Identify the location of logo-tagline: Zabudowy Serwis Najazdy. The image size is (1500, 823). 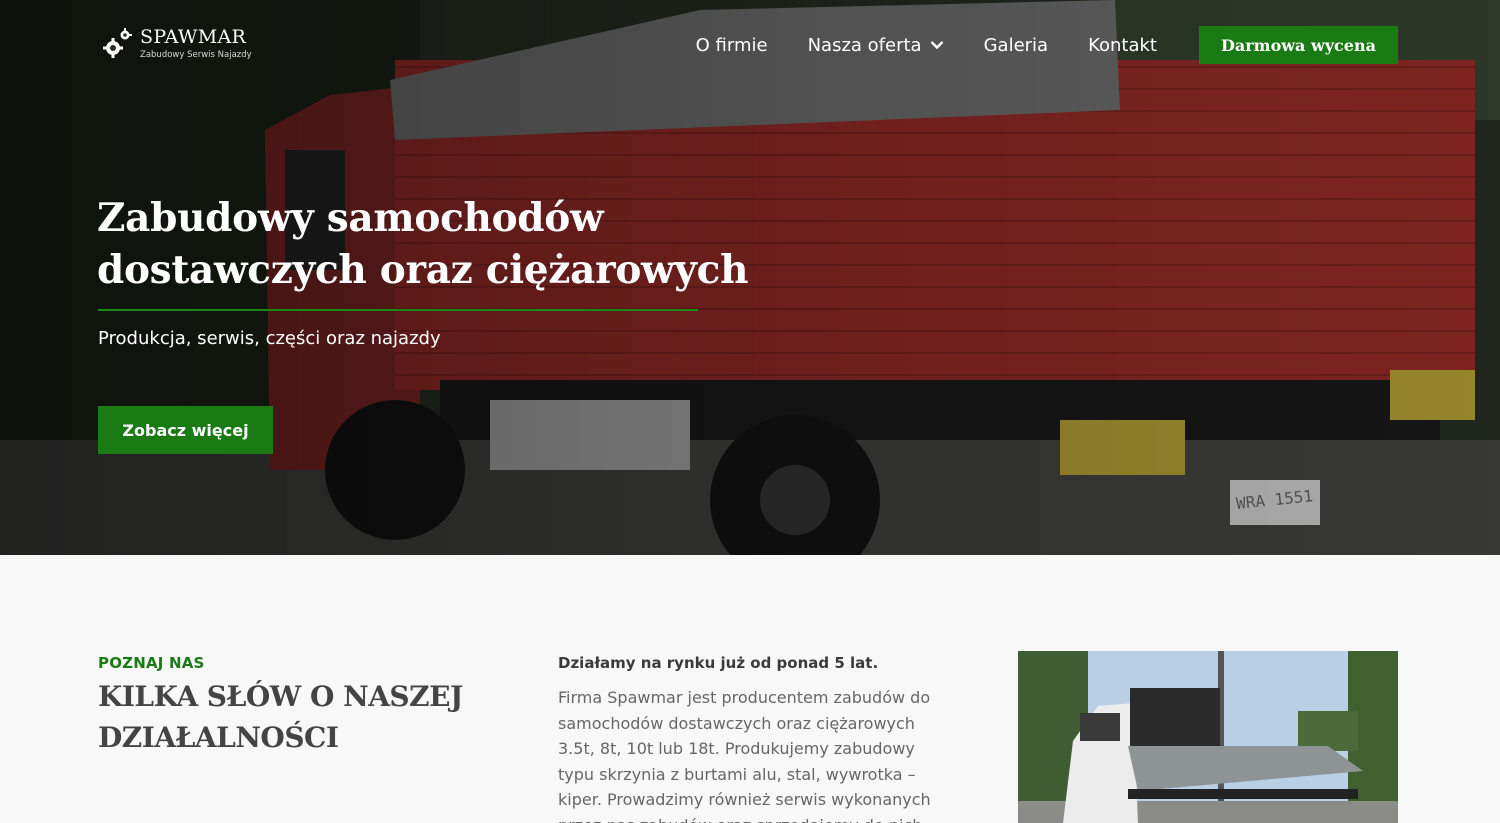
(196, 55).